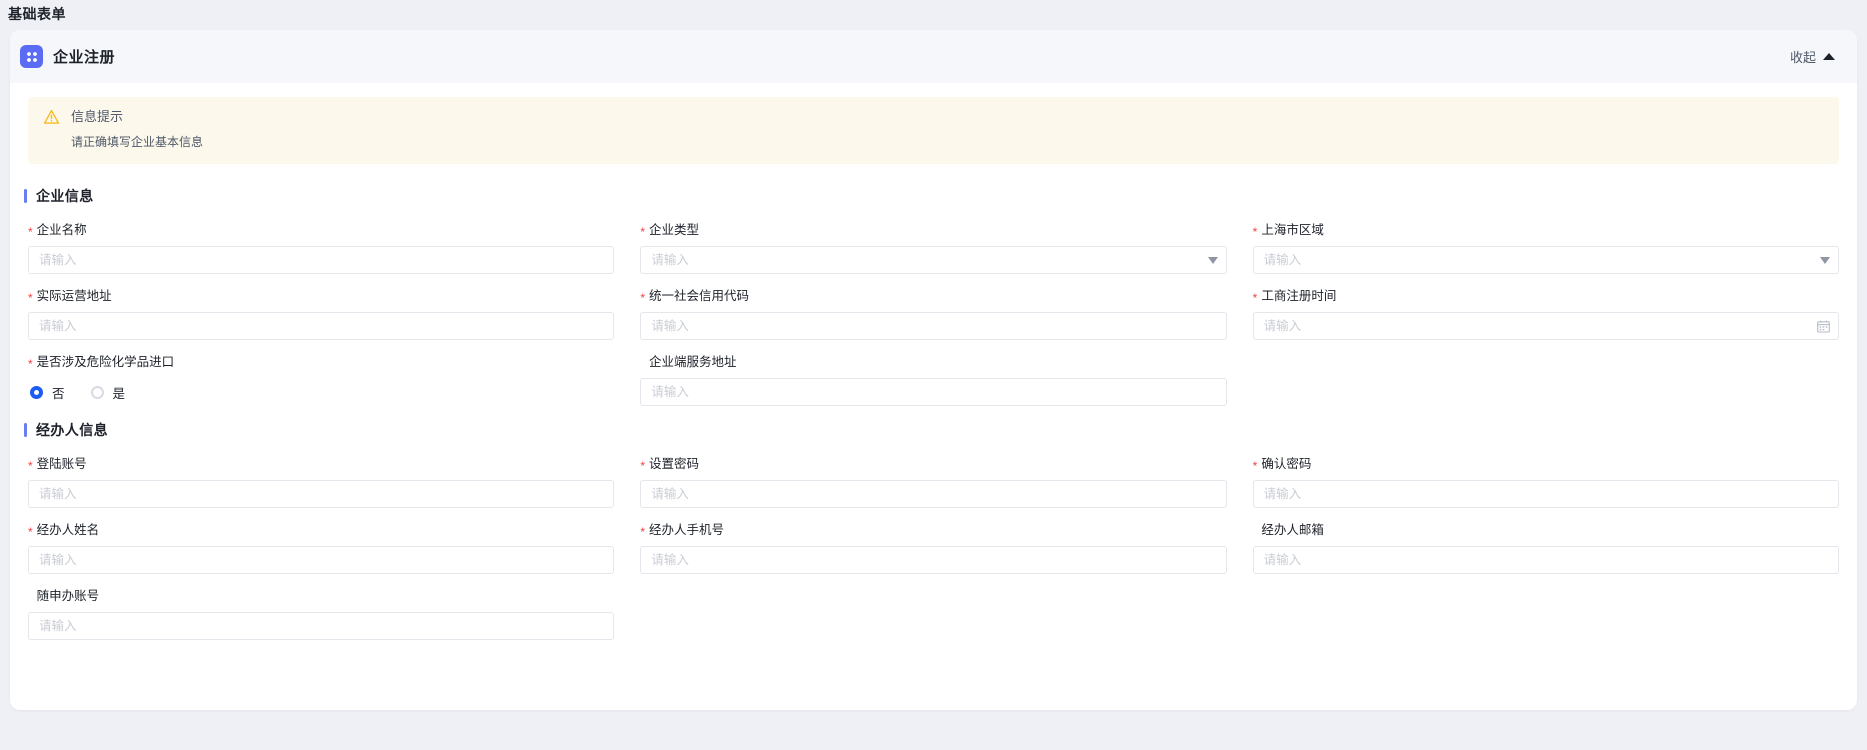 The image size is (1867, 750). I want to click on field-label: *经办人邮箱, so click(1546, 530).